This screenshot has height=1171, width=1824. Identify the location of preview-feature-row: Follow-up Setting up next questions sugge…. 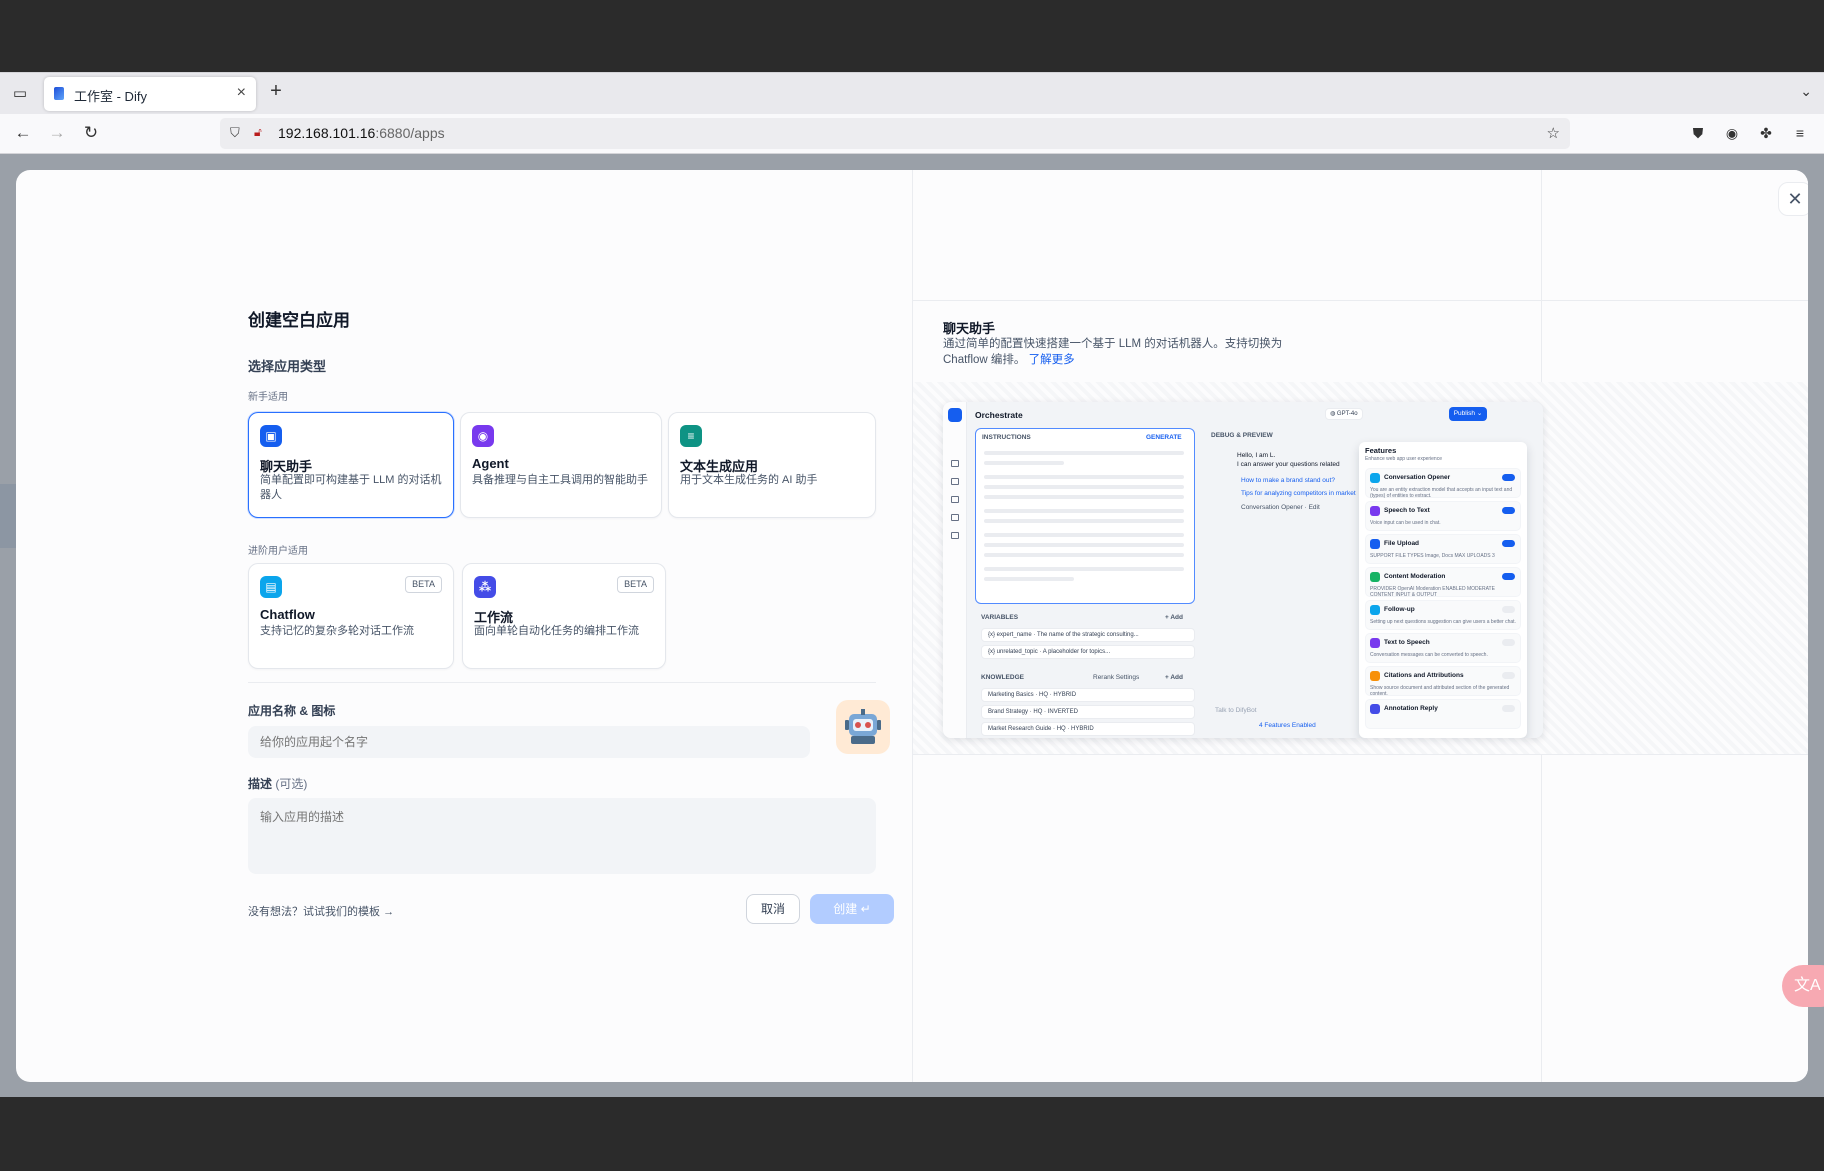
(1443, 615).